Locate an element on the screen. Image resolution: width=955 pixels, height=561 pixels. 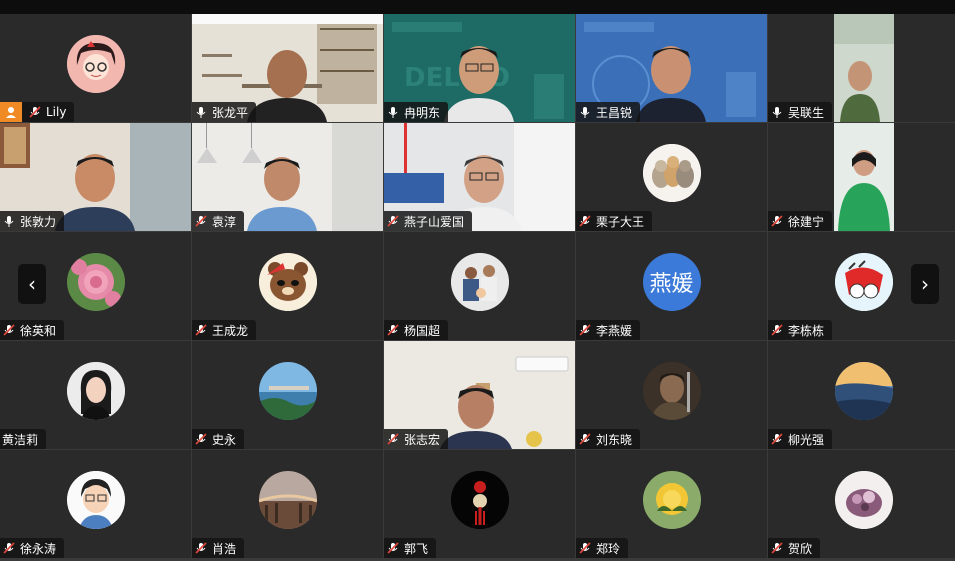
participant-tile: 吴联生 is located at coordinates (861, 68).